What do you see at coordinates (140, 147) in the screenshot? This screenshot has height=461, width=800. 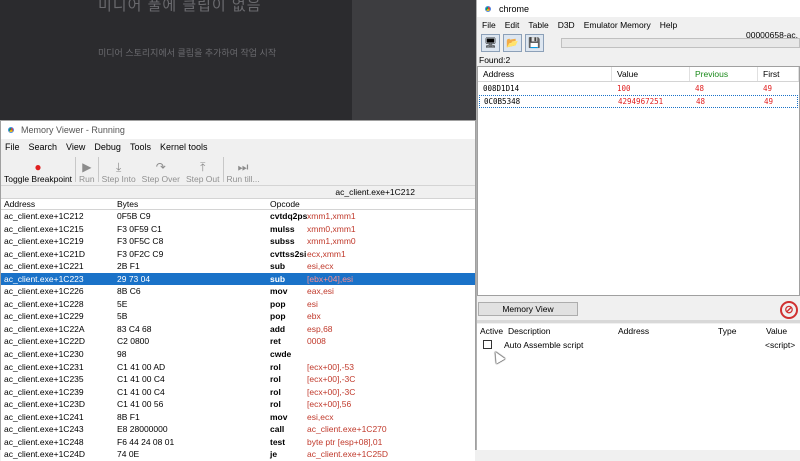 I see `menu-tools: Tools` at bounding box center [140, 147].